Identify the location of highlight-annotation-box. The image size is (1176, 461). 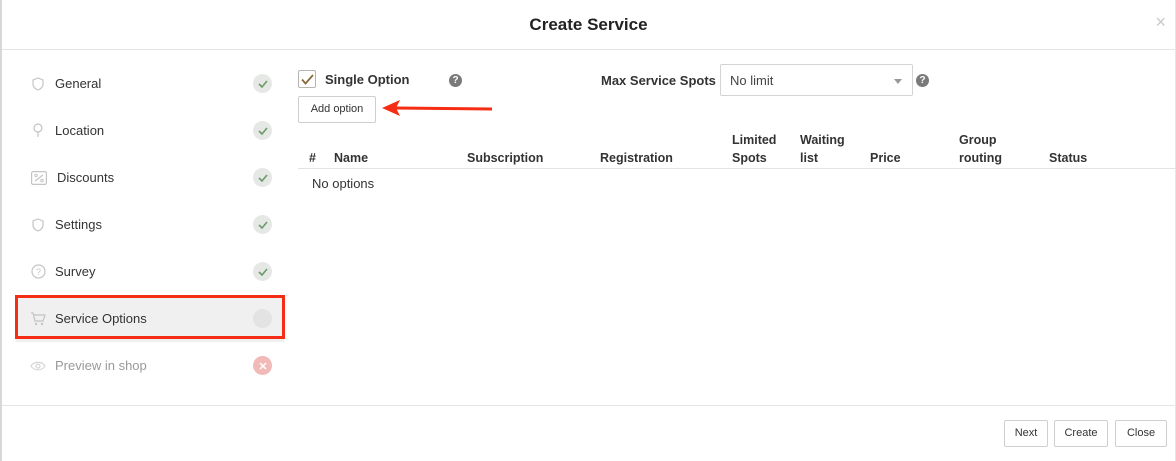
(150, 317).